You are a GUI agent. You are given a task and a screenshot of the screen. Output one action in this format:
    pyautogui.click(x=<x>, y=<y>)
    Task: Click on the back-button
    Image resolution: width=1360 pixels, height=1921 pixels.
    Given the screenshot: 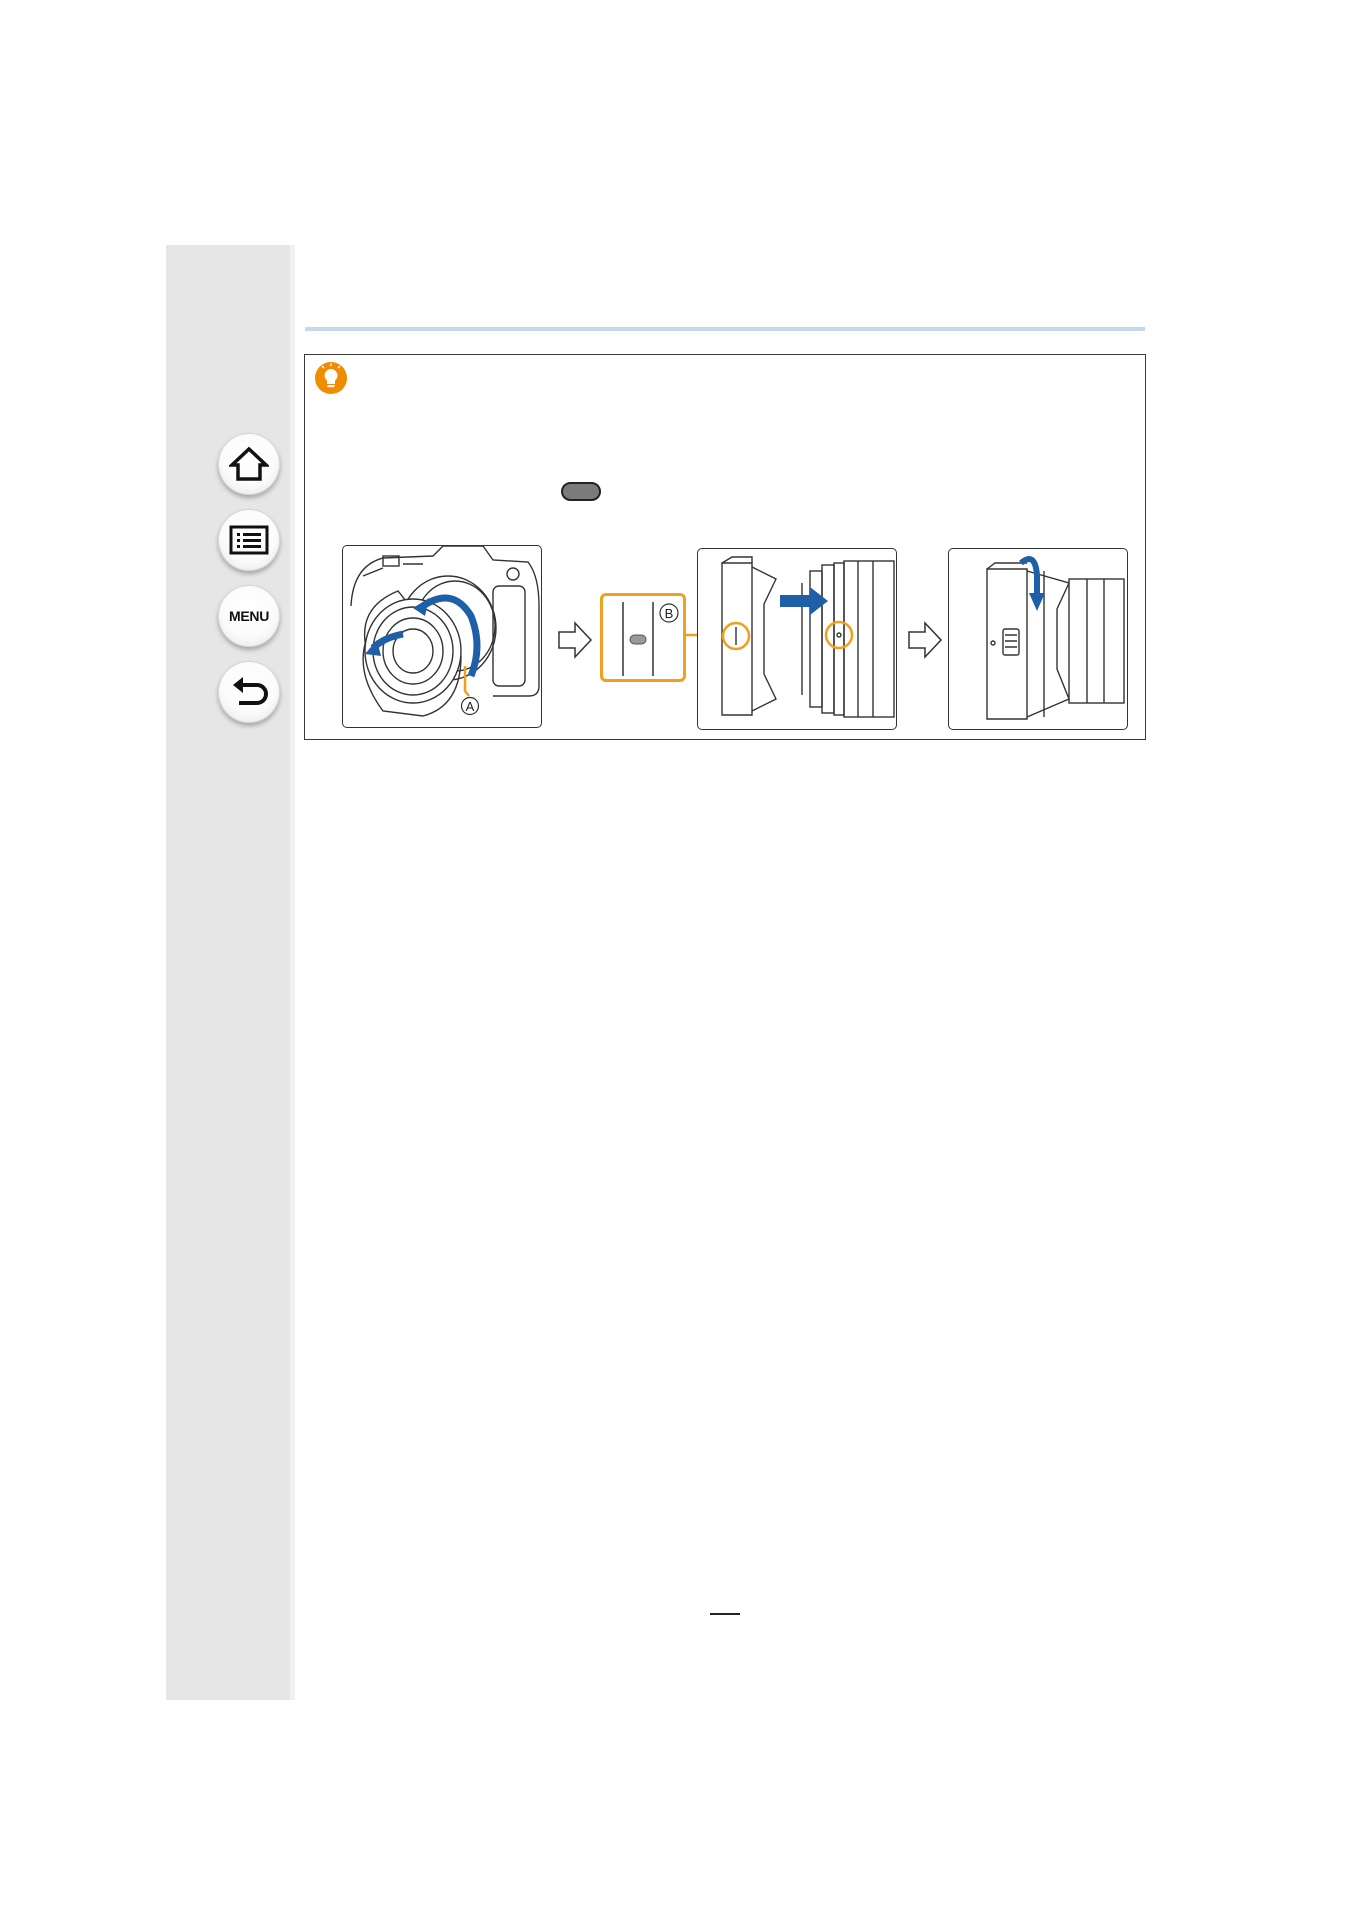 What is the action you would take?
    pyautogui.click(x=249, y=692)
    